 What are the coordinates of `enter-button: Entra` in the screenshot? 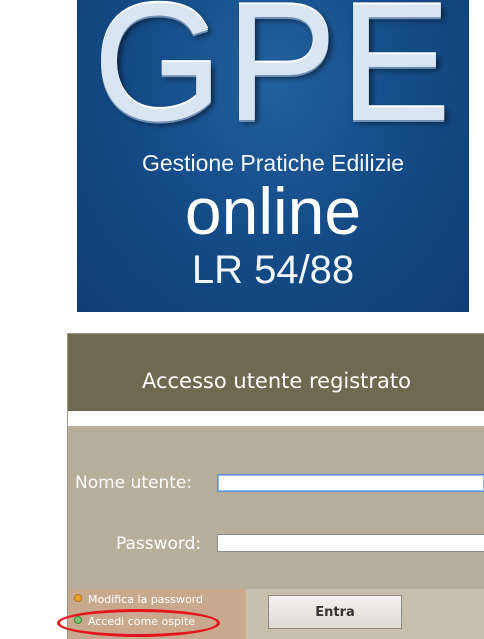 It's located at (335, 612).